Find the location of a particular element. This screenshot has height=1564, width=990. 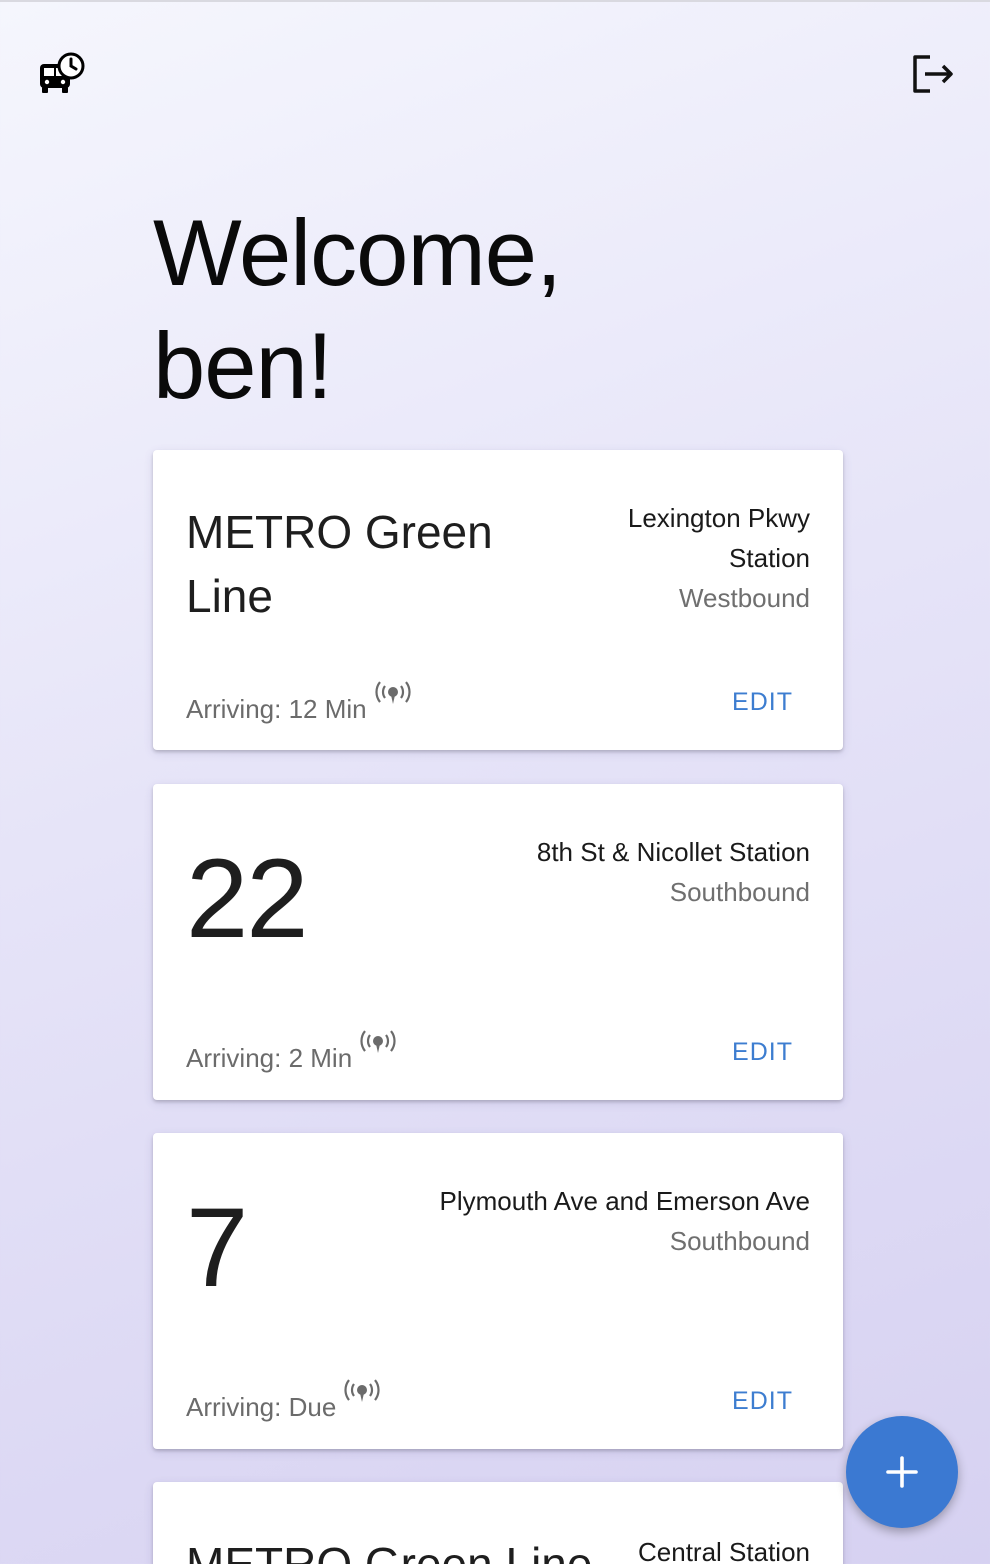

arrival-label: Arriving: 2 Min is located at coordinates (269, 1058).